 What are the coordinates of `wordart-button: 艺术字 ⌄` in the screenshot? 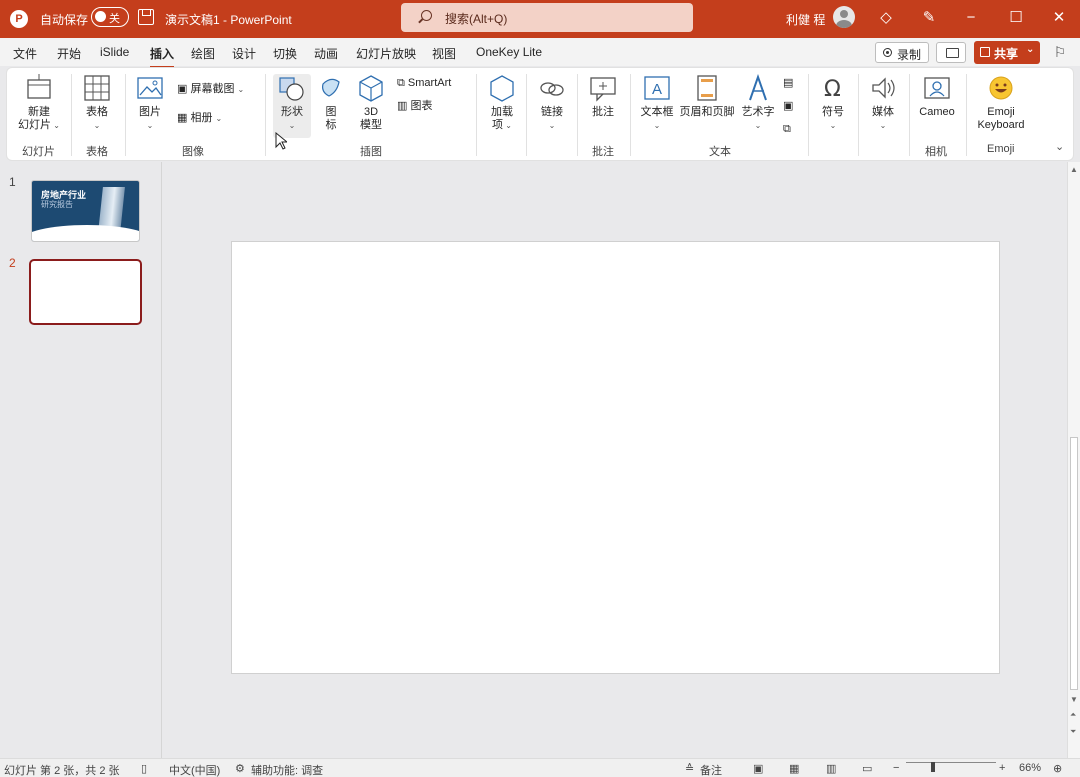 It's located at (758, 103).